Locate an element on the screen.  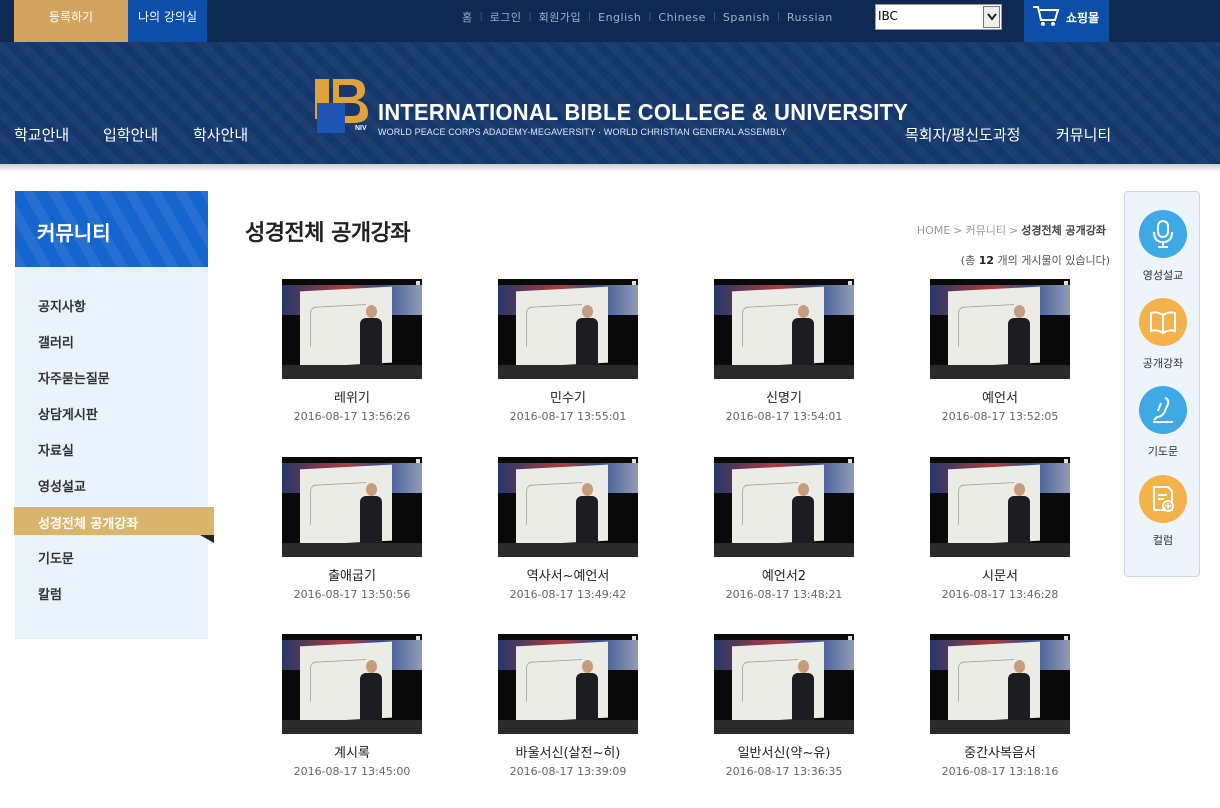
quick-prayer: 기도문 is located at coordinates (1163, 422).